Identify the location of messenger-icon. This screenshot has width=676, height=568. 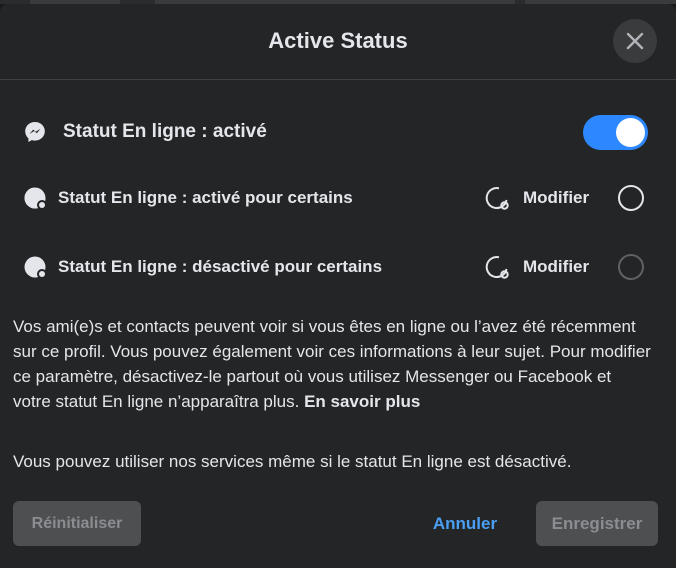
(35, 132).